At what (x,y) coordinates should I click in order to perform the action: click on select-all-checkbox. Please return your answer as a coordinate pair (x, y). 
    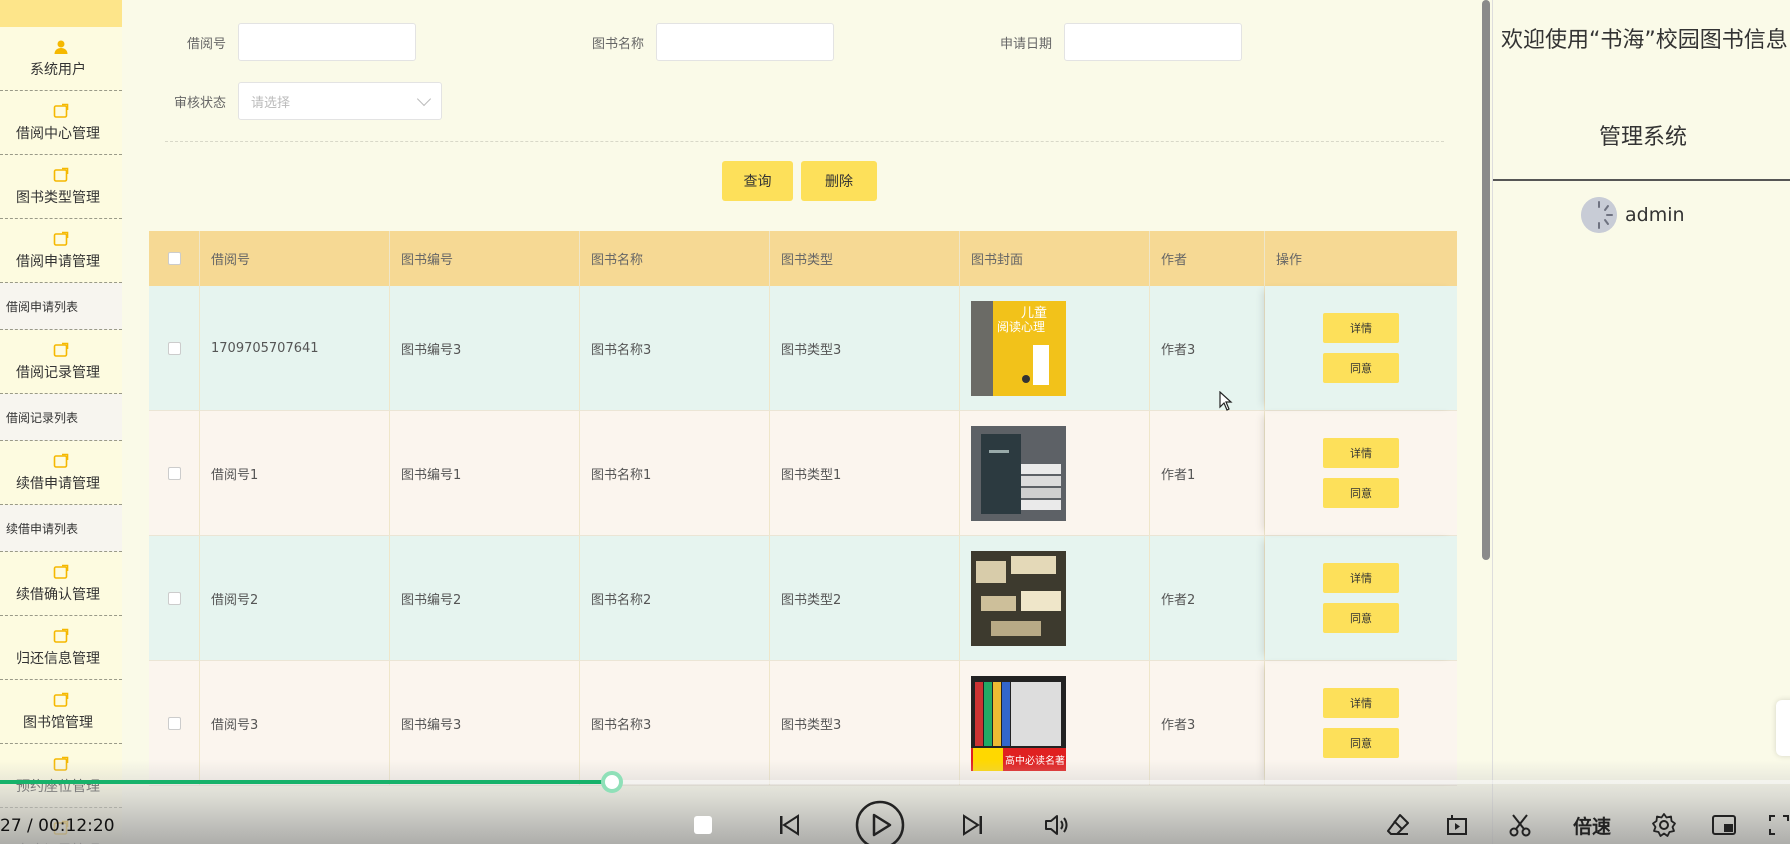
    Looking at the image, I should click on (174, 258).